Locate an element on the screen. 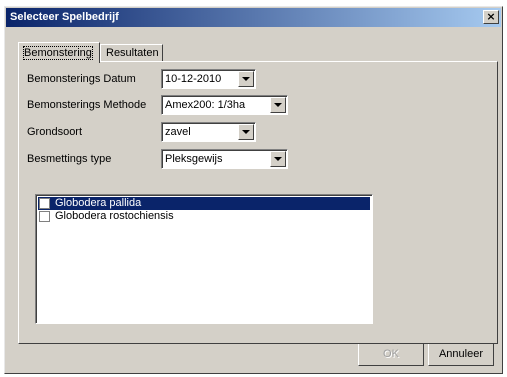 The height and width of the screenshot is (377, 507). methode-label: Bemonsterings Methode is located at coordinates (87, 105).